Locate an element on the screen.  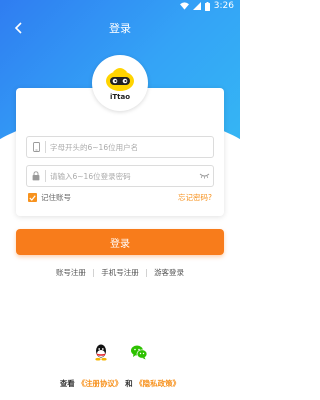
alternative-login-links: 账号注册 | 手机号注册 | 游客登录 is located at coordinates (120, 272).